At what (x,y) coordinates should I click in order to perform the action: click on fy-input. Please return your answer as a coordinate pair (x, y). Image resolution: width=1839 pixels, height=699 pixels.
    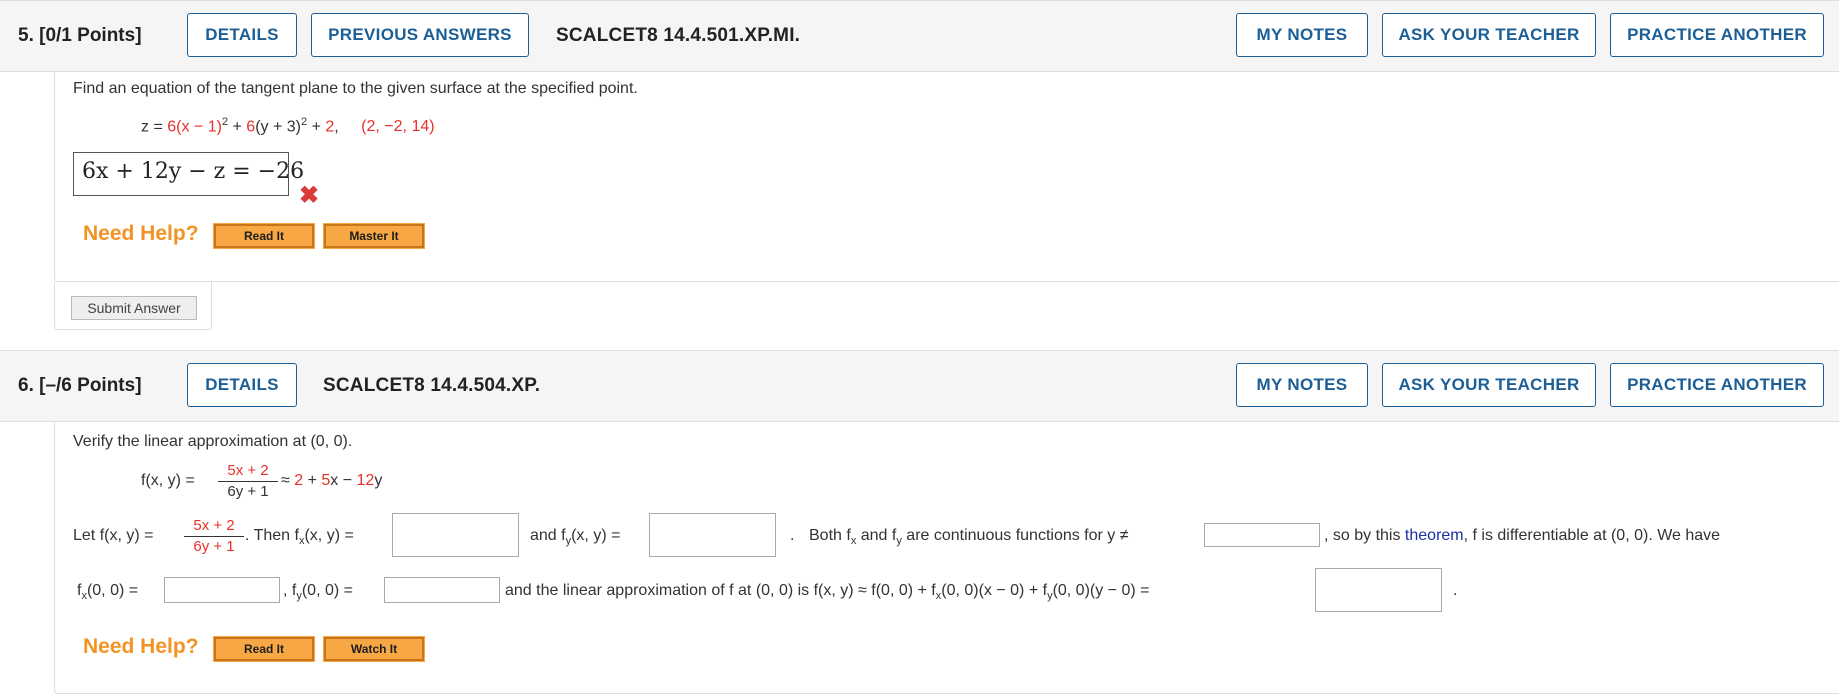
    Looking at the image, I should click on (712, 535).